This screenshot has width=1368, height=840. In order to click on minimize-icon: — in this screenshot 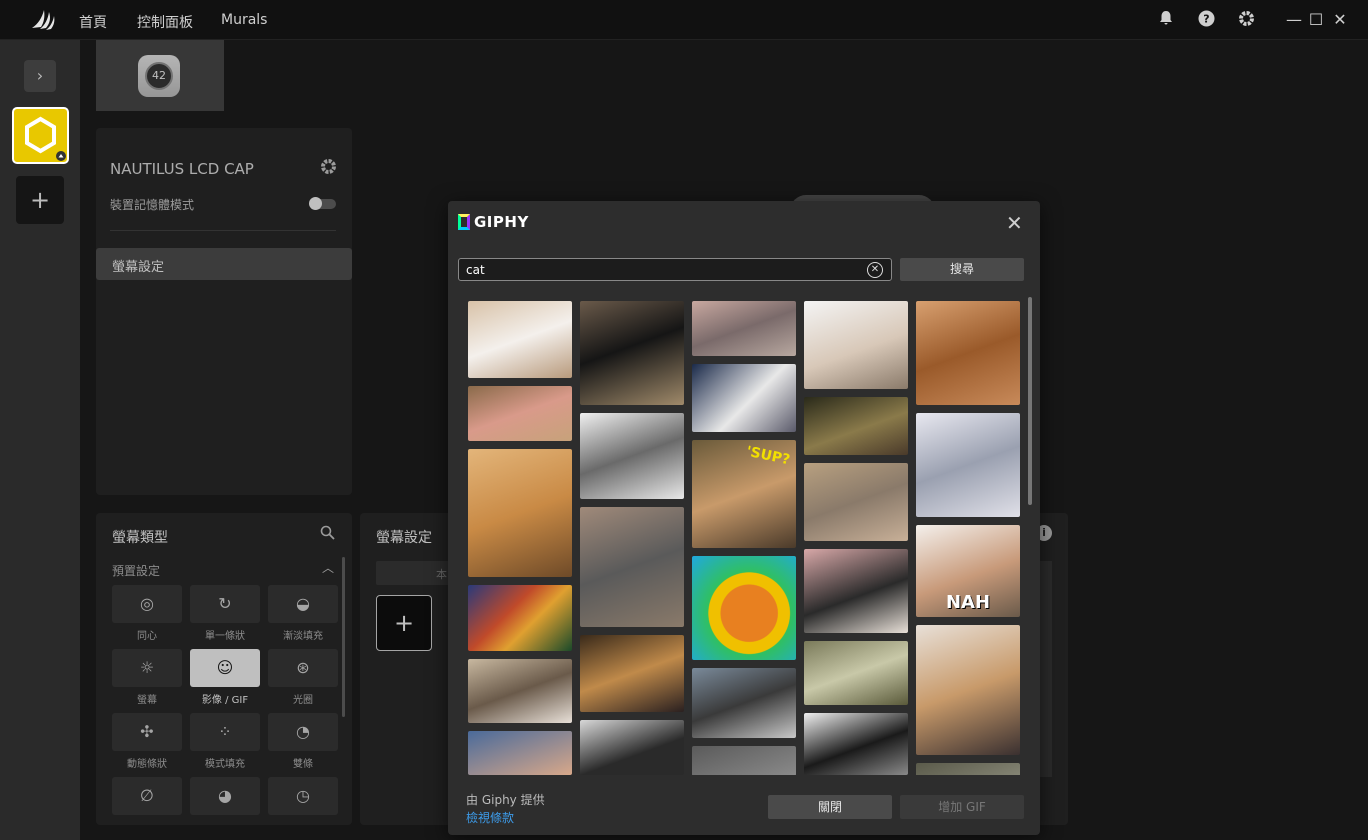, I will do `click(1294, 20)`.